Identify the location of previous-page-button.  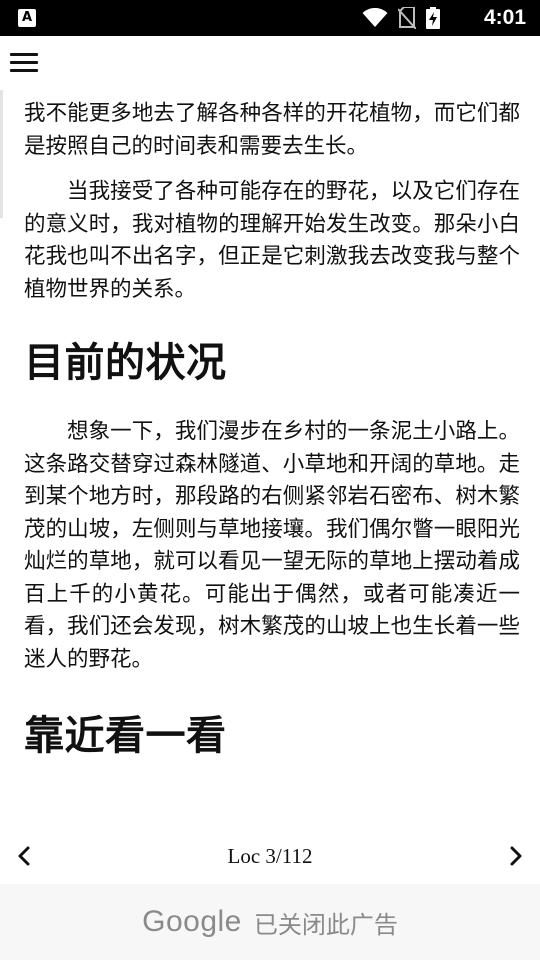
(24, 856).